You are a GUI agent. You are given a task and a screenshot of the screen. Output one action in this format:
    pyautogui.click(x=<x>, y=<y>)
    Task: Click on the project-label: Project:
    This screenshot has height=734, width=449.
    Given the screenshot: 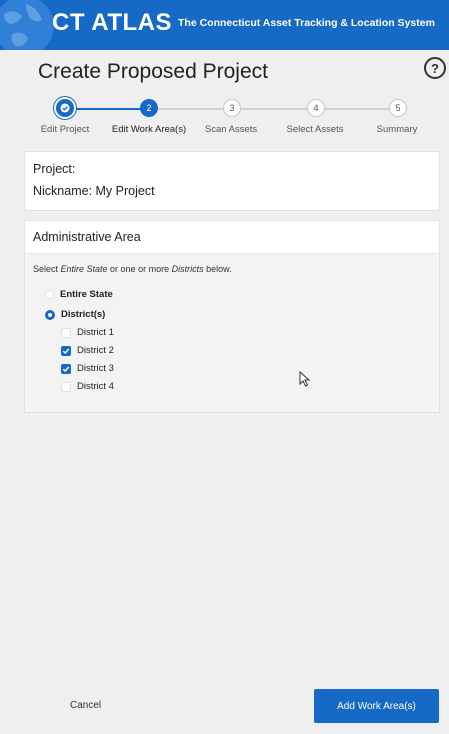 What is the action you would take?
    pyautogui.click(x=54, y=169)
    